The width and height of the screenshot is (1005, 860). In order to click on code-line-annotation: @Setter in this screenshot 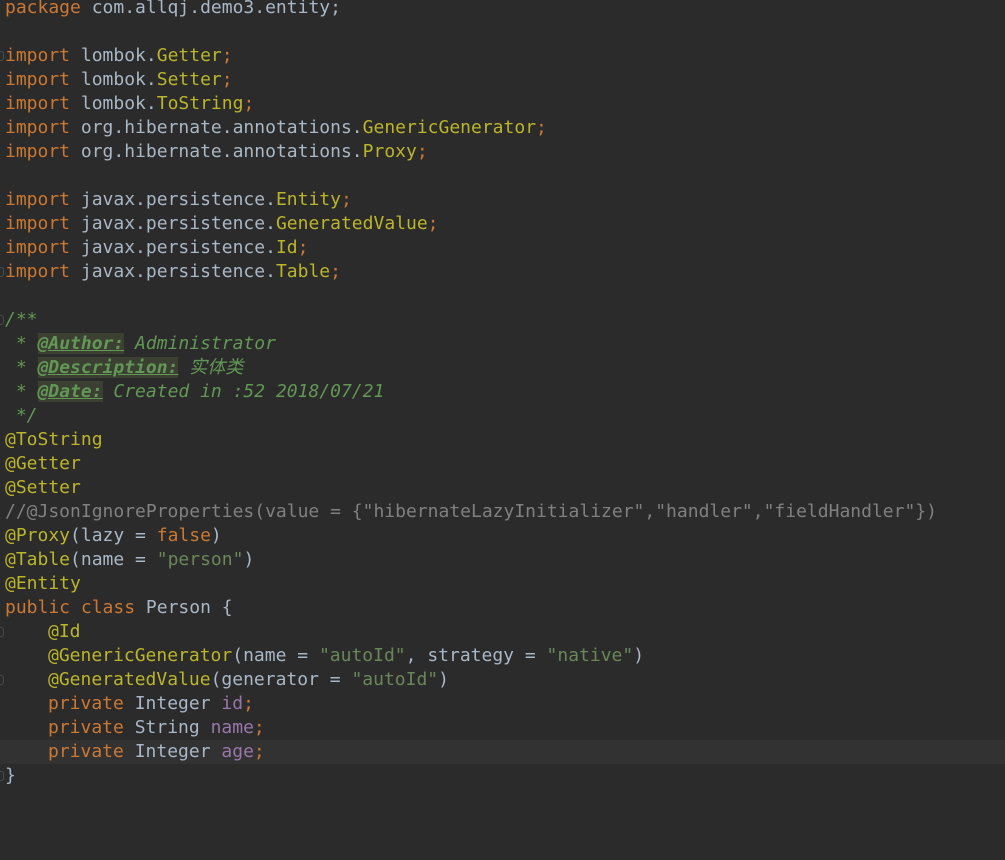, I will do `click(502, 488)`.